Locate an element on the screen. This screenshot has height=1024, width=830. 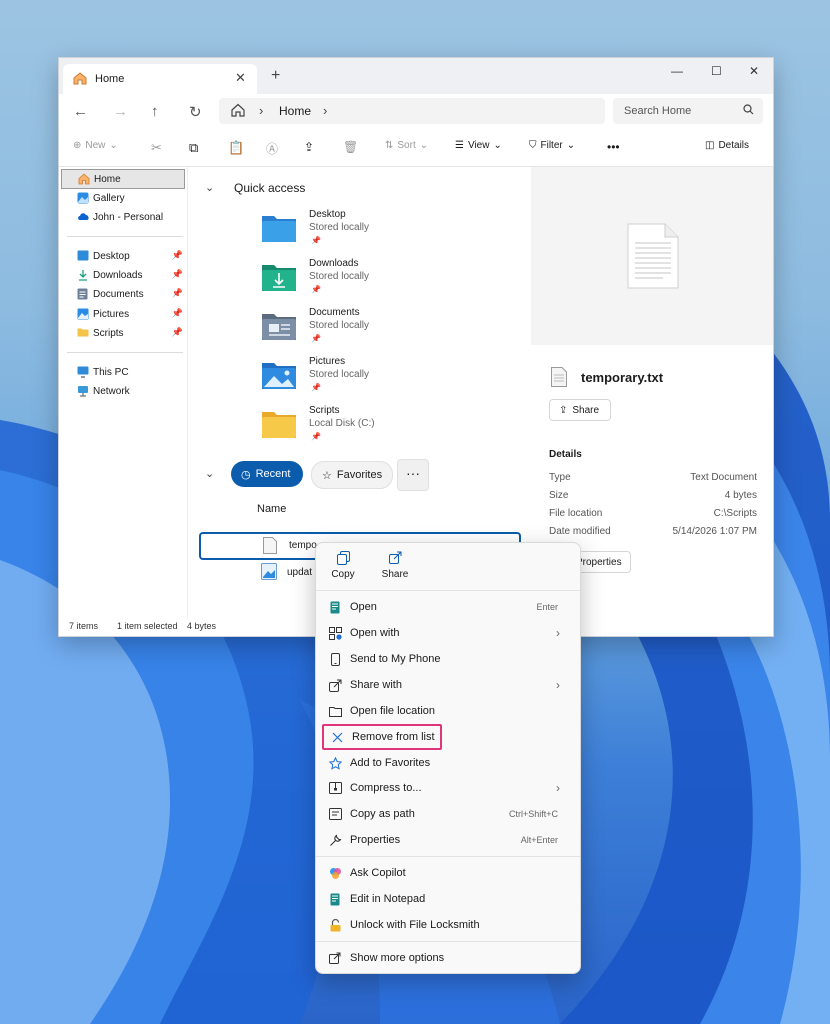
cut-icon: ✂ is located at coordinates (156, 148).